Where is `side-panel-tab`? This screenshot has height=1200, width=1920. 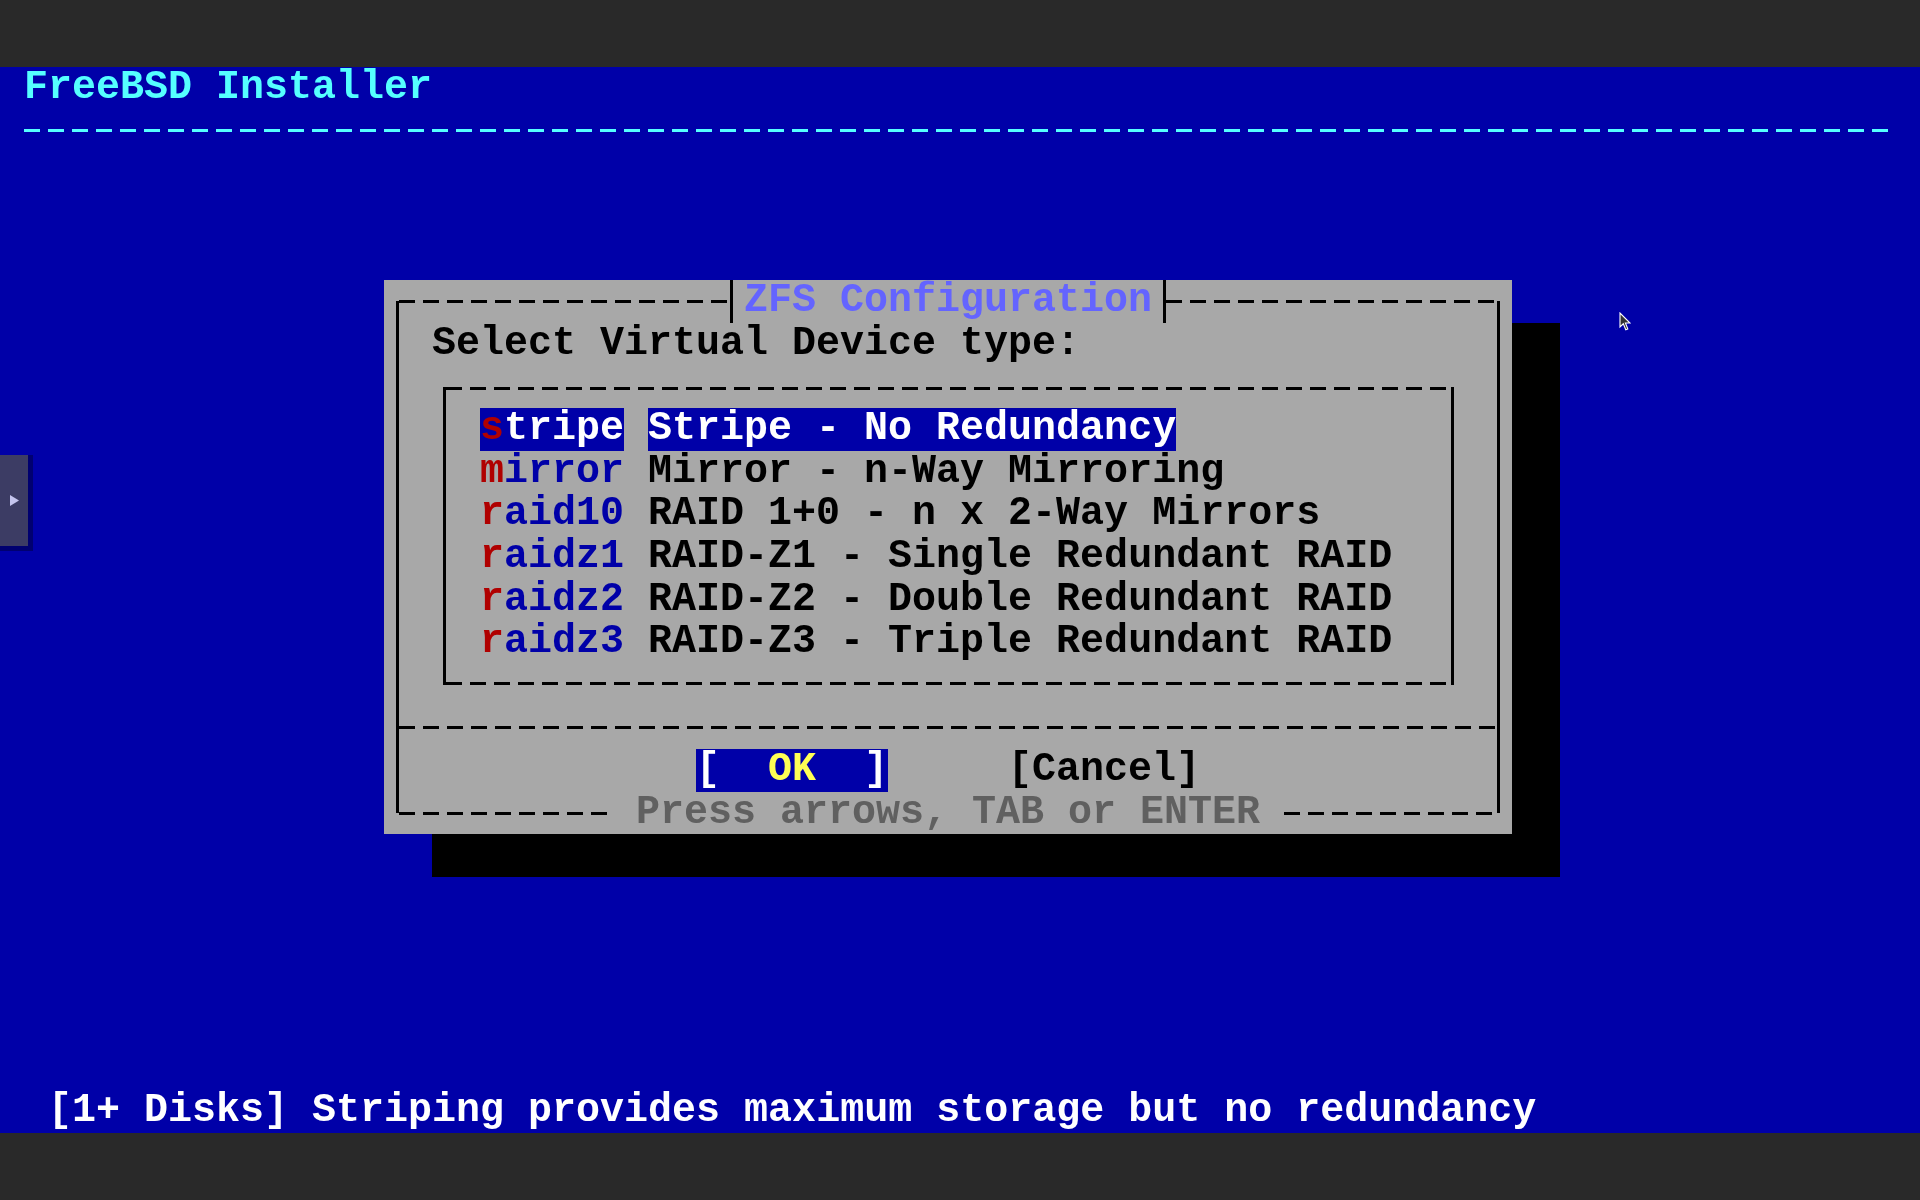
side-panel-tab is located at coordinates (16, 503).